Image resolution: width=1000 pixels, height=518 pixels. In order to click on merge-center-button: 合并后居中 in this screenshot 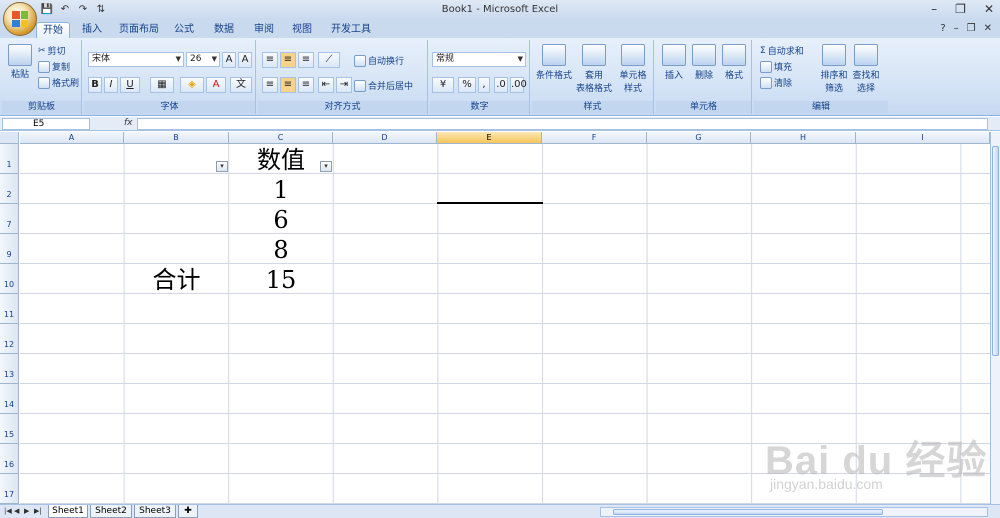, I will do `click(383, 85)`.